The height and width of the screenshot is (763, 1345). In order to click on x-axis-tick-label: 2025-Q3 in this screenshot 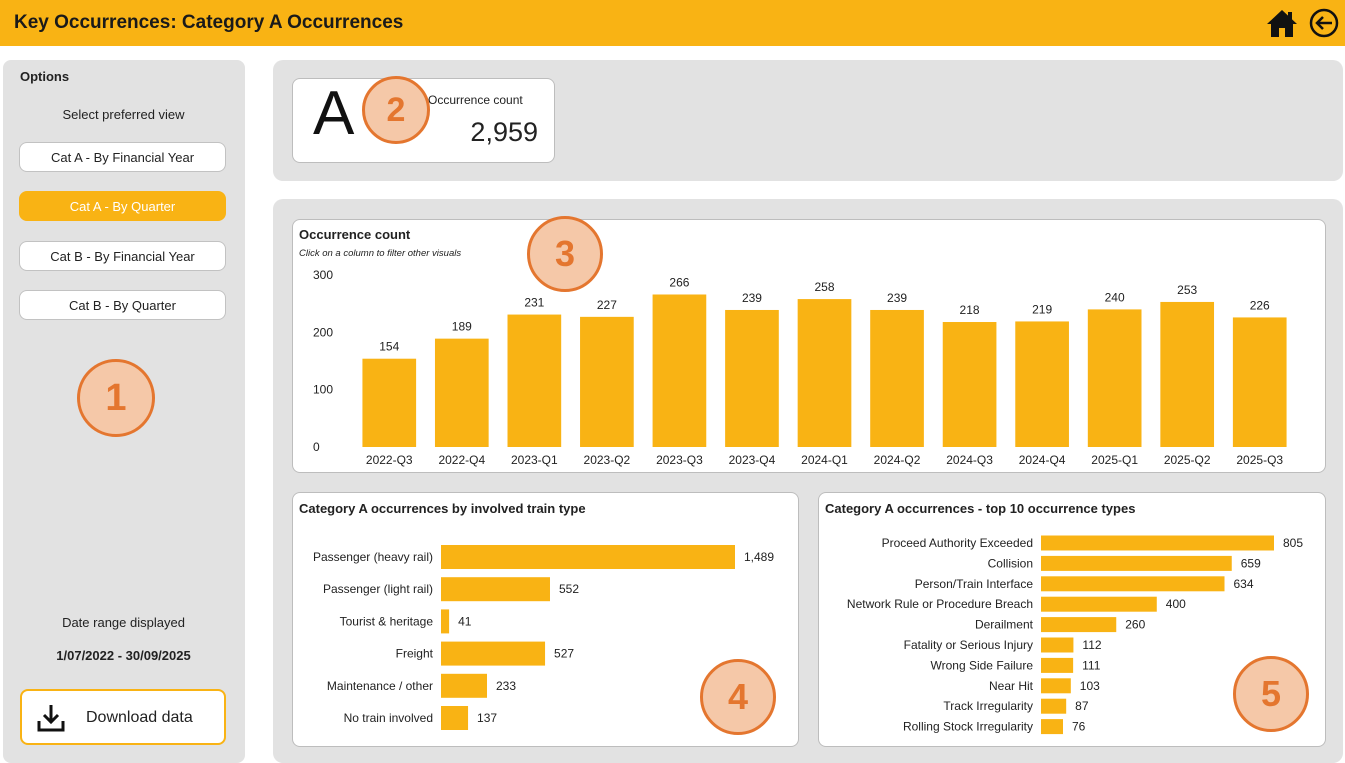, I will do `click(1259, 460)`.